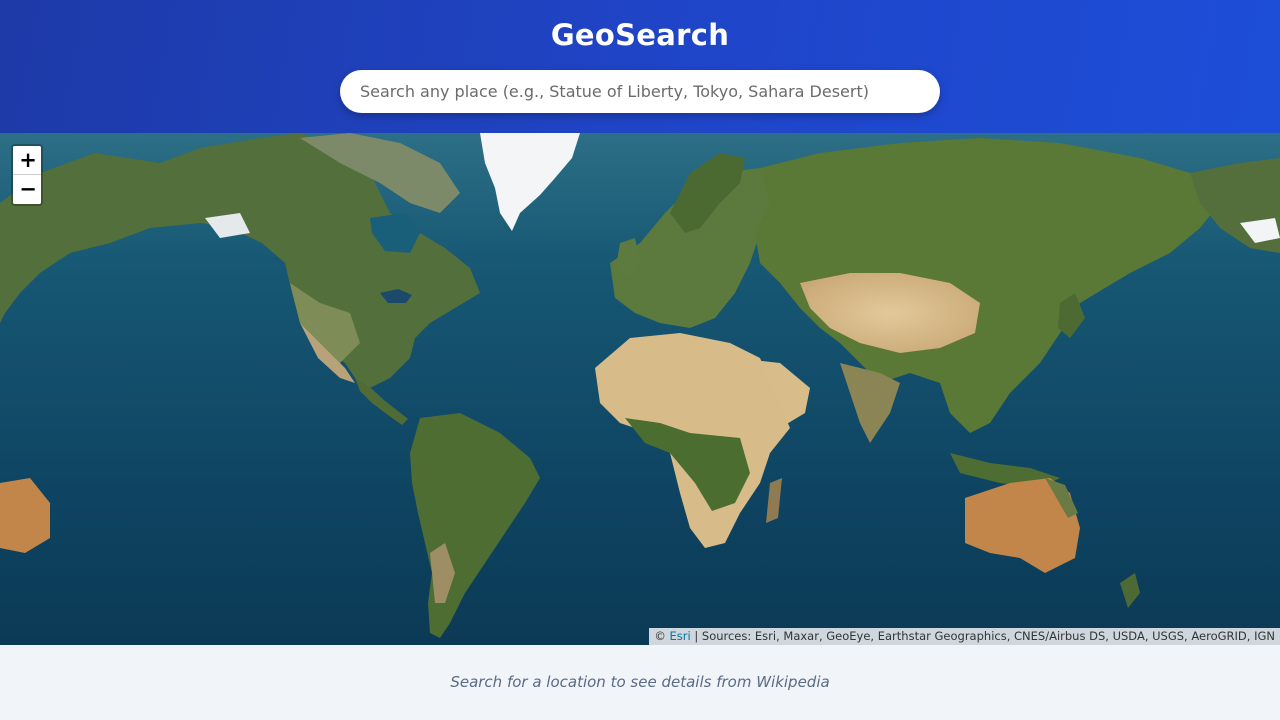  What do you see at coordinates (27, 160) in the screenshot?
I see `zoom-in-button: +` at bounding box center [27, 160].